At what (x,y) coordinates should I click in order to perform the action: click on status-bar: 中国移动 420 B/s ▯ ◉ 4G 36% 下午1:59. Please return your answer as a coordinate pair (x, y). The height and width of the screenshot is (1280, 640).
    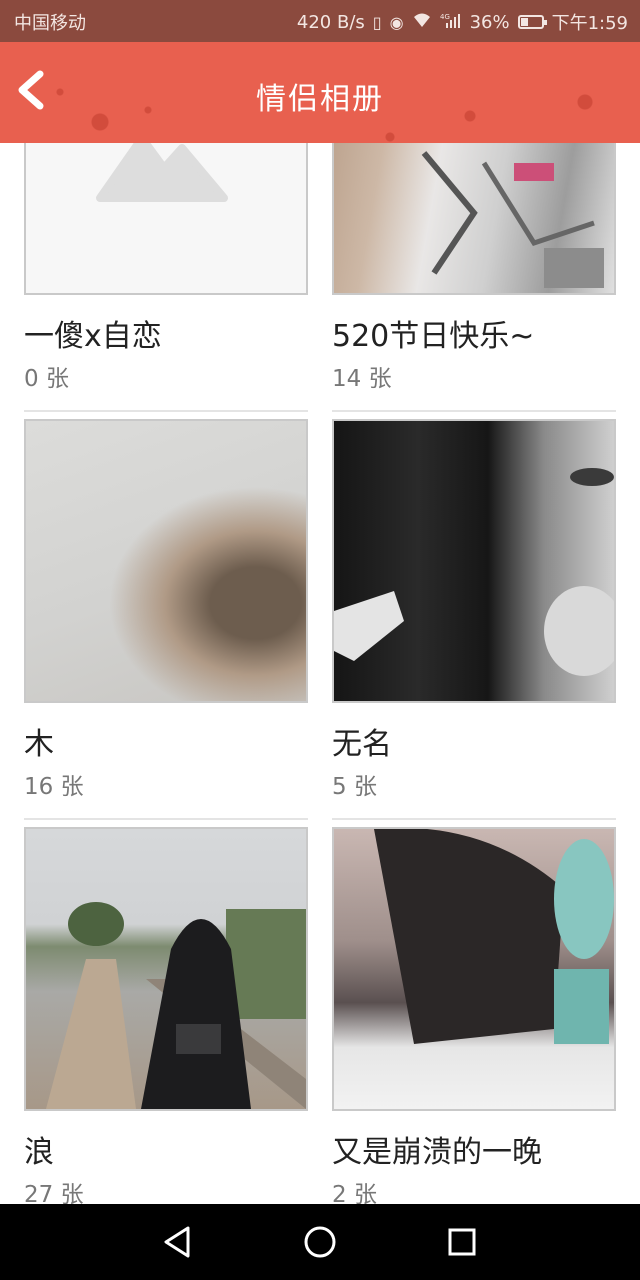
    Looking at the image, I should click on (320, 21).